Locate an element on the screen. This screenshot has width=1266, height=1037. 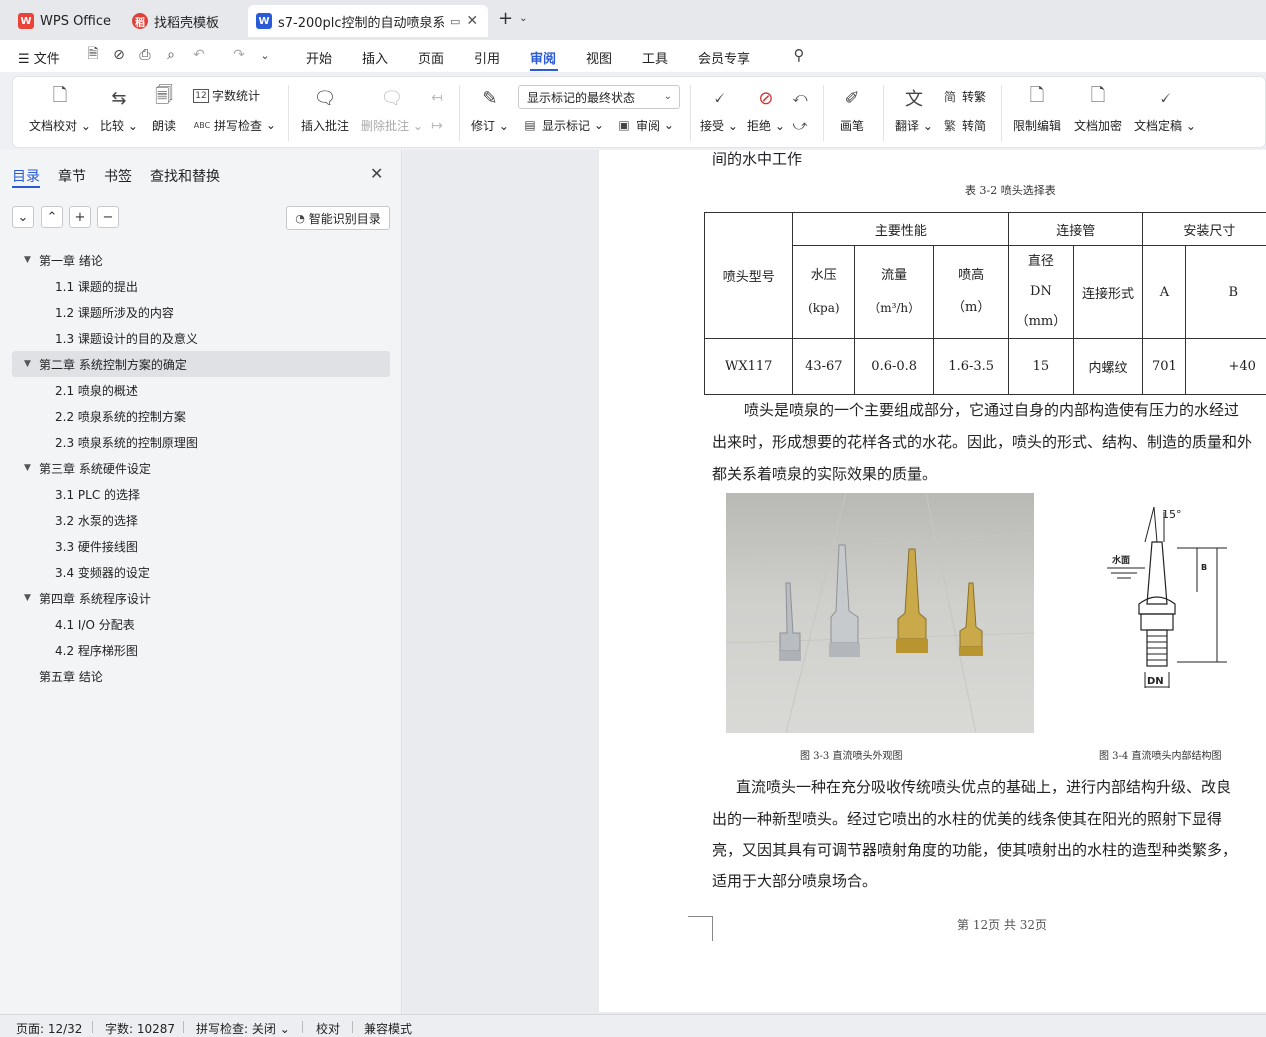
toc-chapter-item: ▼ 第二章 系统控制方案的确定 is located at coordinates (201, 364).